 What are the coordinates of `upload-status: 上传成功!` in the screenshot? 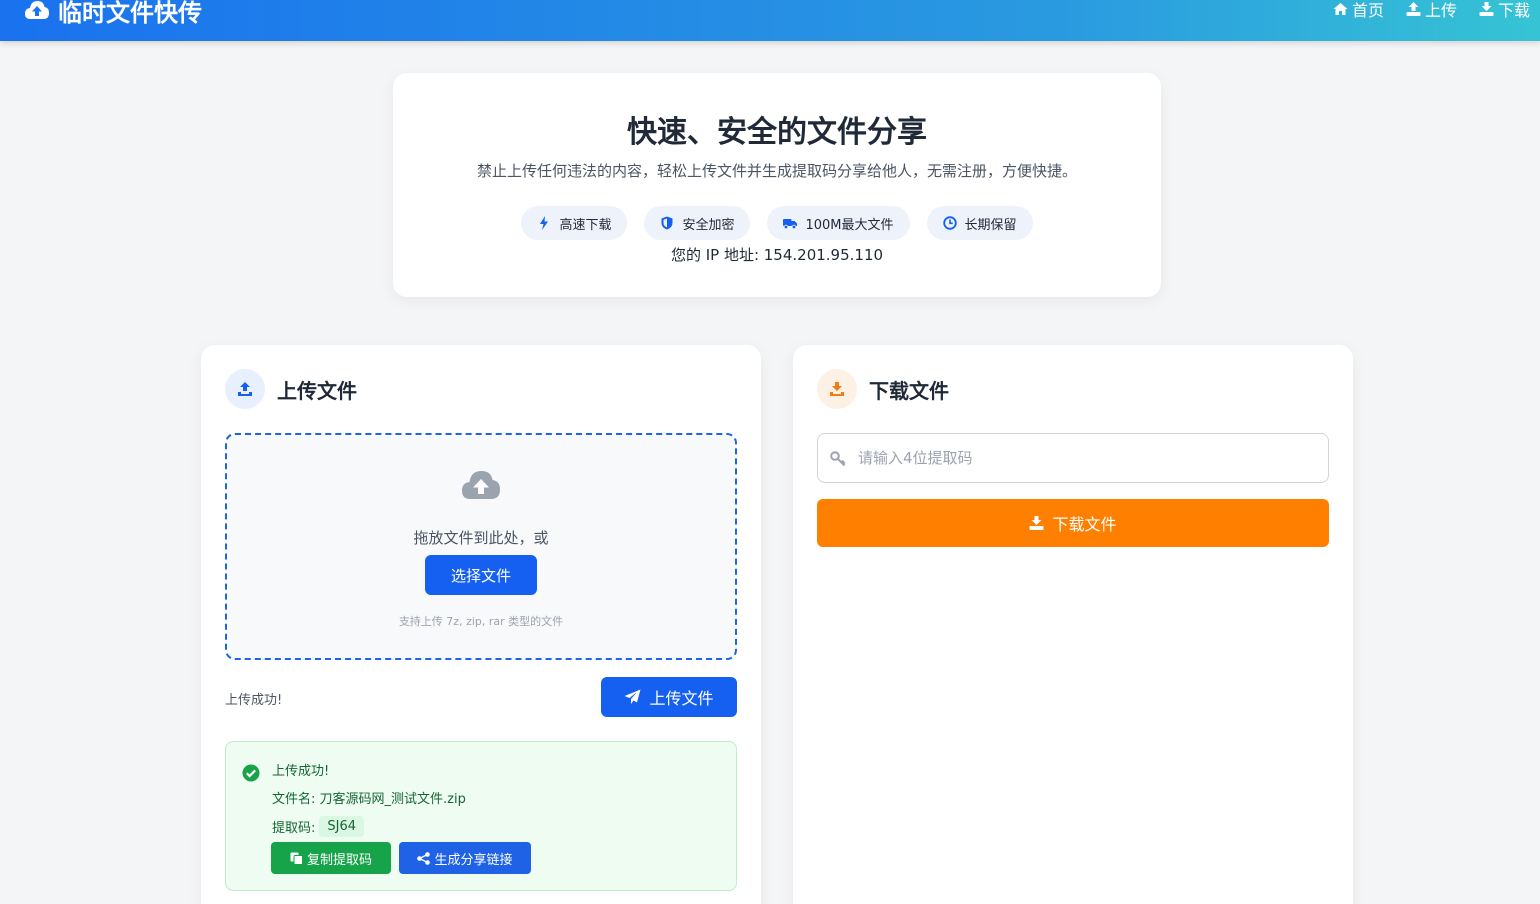 It's located at (254, 700).